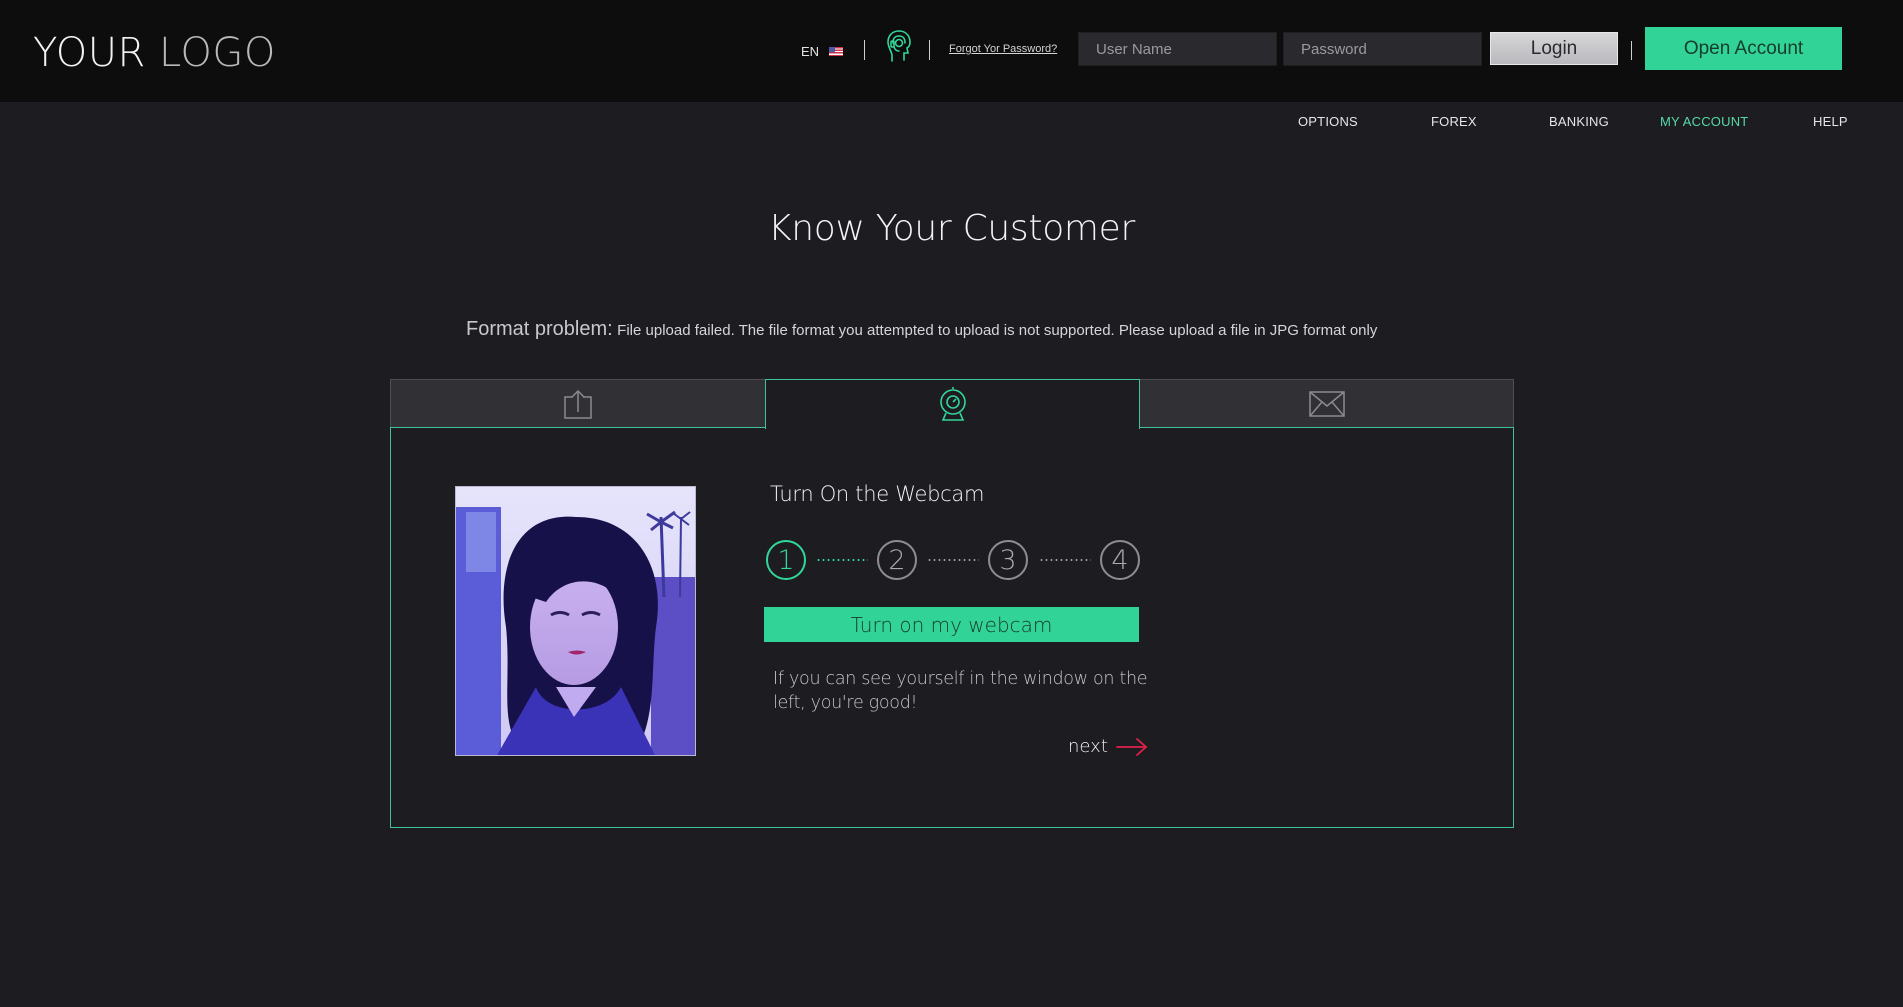 Image resolution: width=1903 pixels, height=1007 pixels. Describe the element at coordinates (951, 624) in the screenshot. I see `turn-on-webcam-button: Turn on my webcam` at that location.